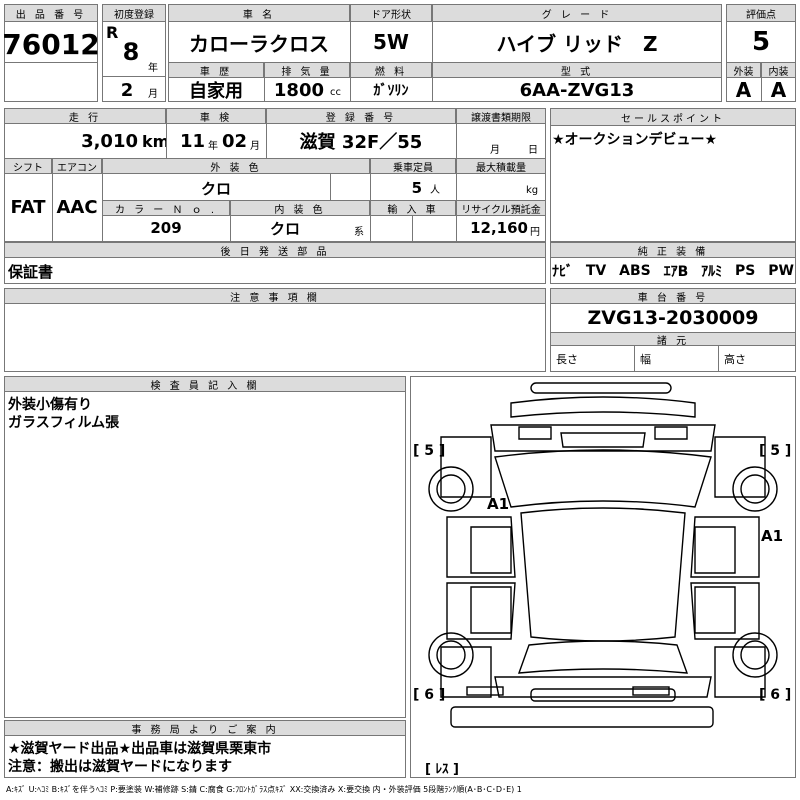 The height and width of the screenshot is (800, 800). I want to click on sales-point-text: ★オークションデビュー★, so click(635, 140).